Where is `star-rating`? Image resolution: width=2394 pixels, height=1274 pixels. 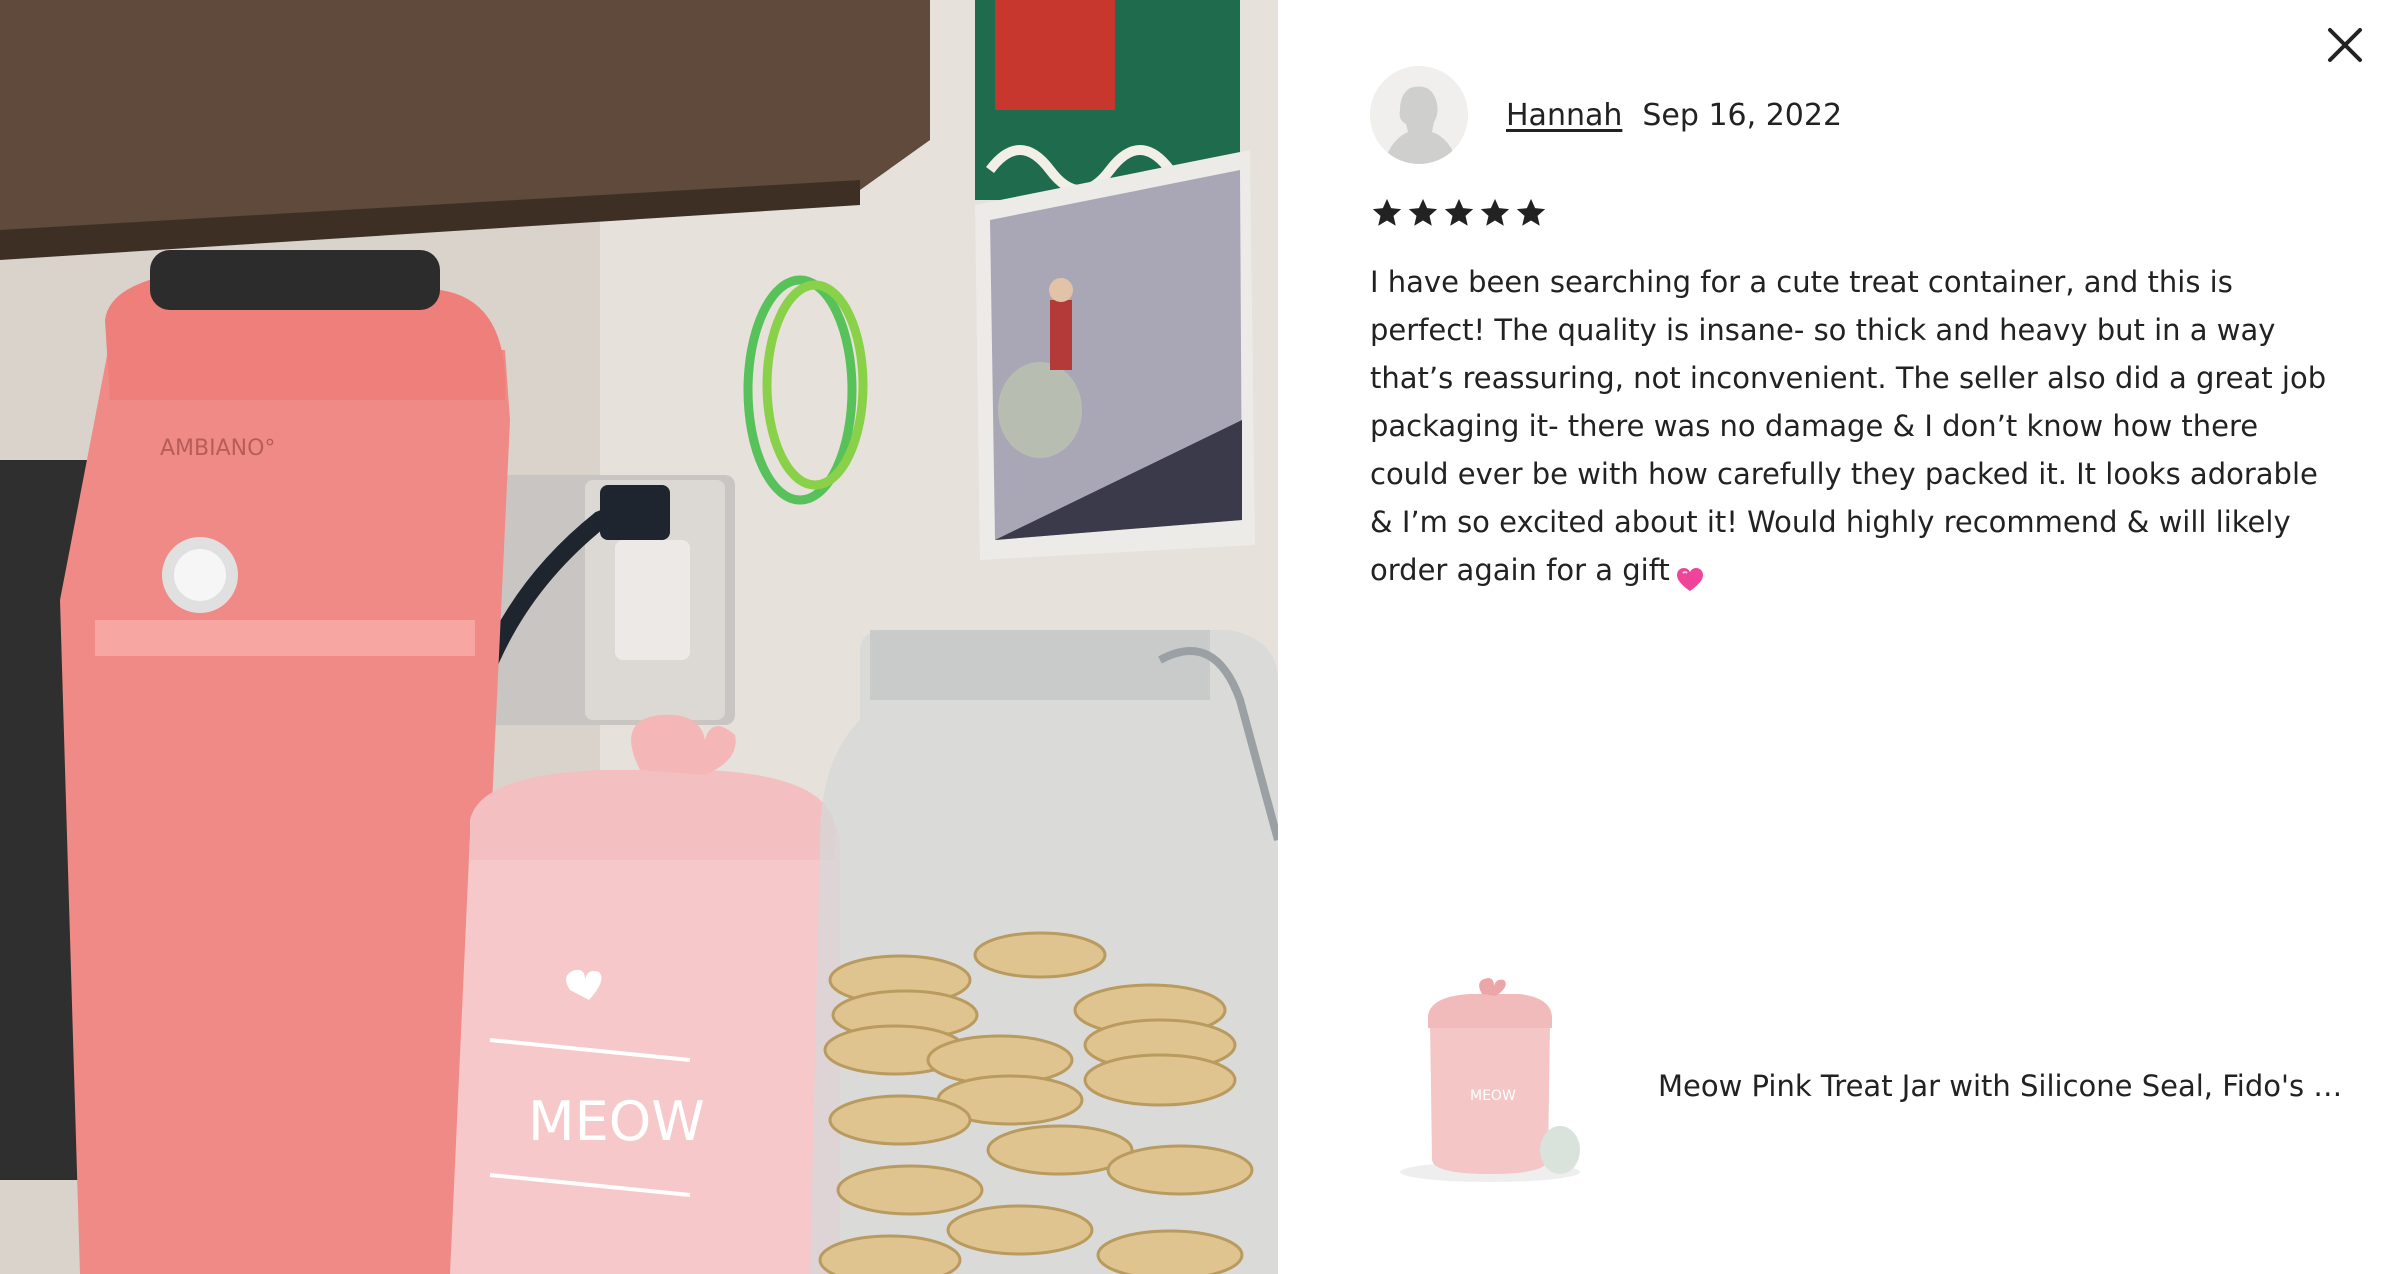
star-rating is located at coordinates (1459, 213).